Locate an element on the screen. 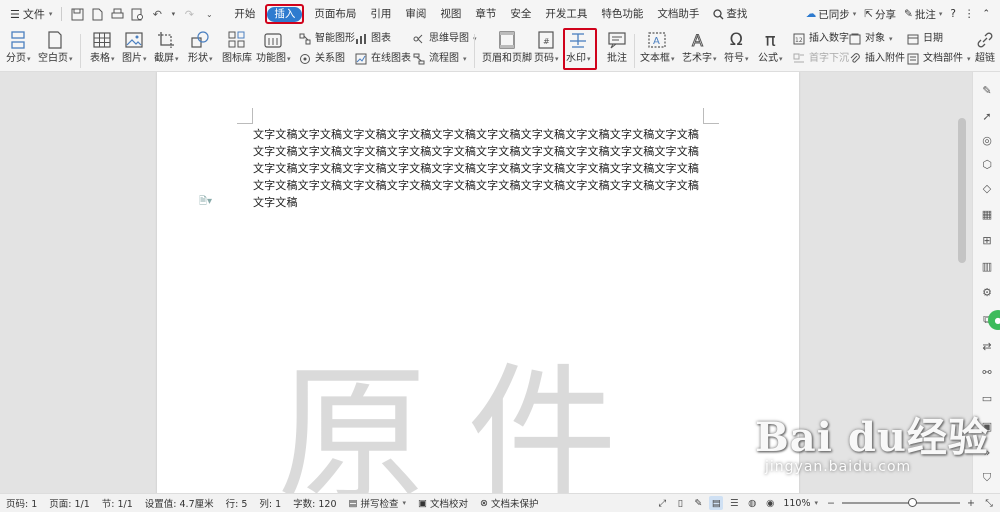 This screenshot has width=1000, height=512. file-menu: ☰ 文件 ▾ is located at coordinates (31, 14).